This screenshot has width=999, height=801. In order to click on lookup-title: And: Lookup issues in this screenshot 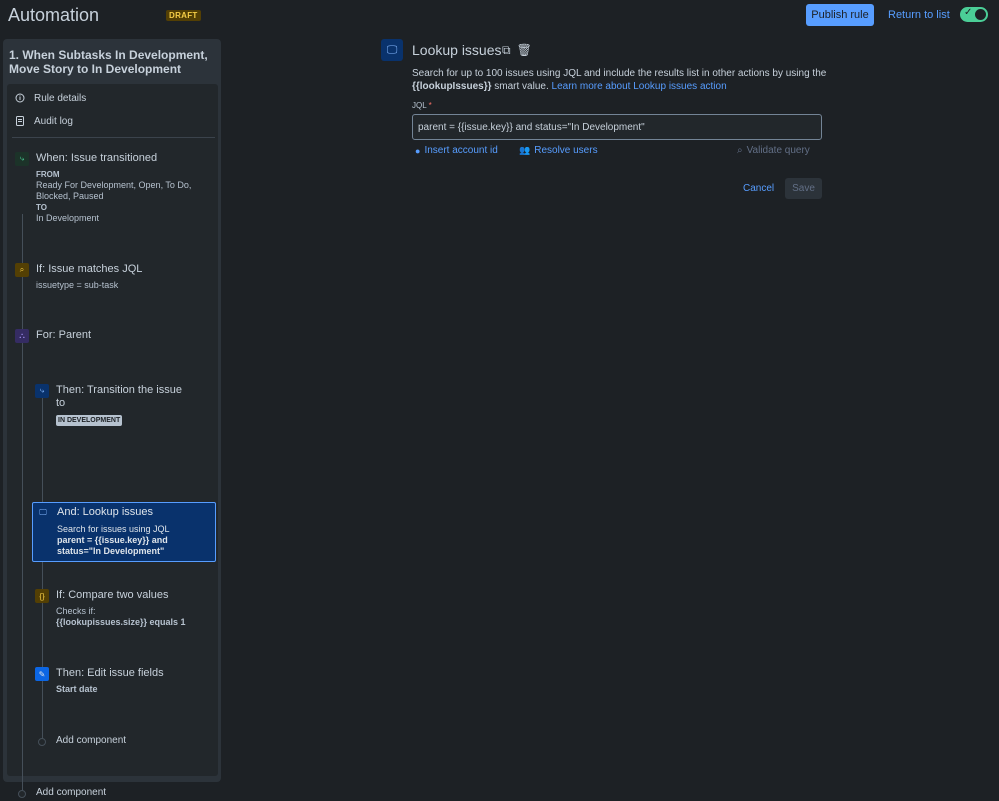, I will do `click(105, 512)`.